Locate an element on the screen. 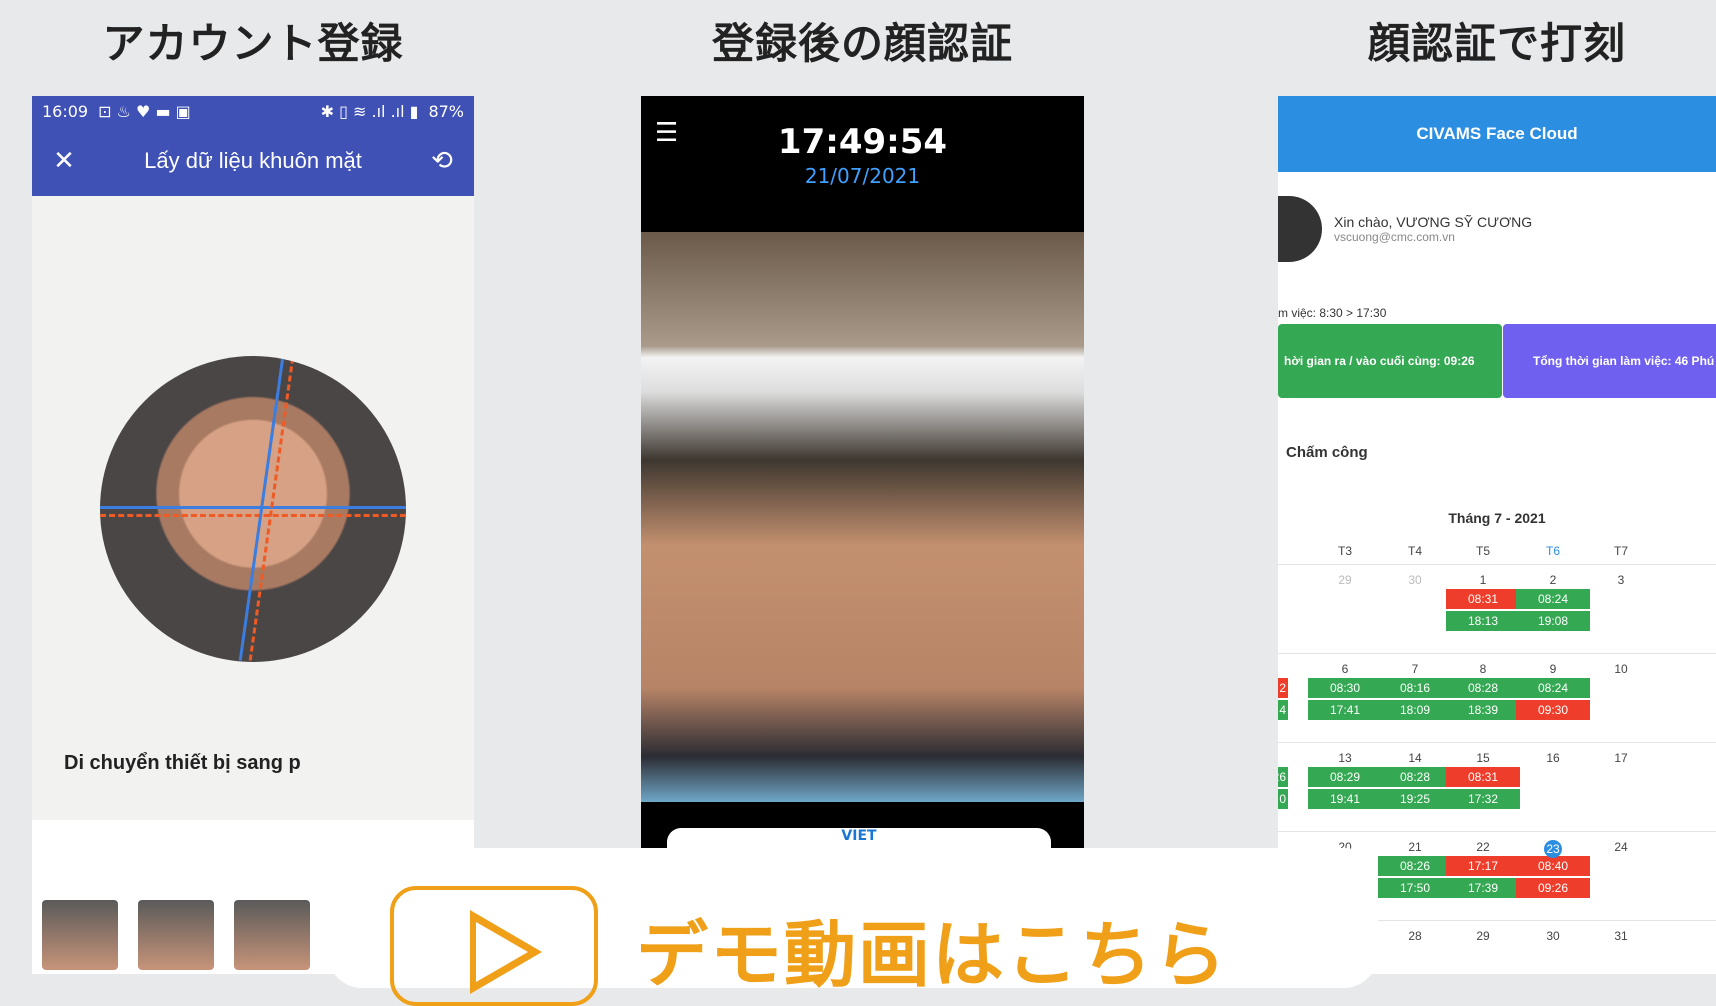  heading-account-registration: アカウント登録 is located at coordinates (253, 43).